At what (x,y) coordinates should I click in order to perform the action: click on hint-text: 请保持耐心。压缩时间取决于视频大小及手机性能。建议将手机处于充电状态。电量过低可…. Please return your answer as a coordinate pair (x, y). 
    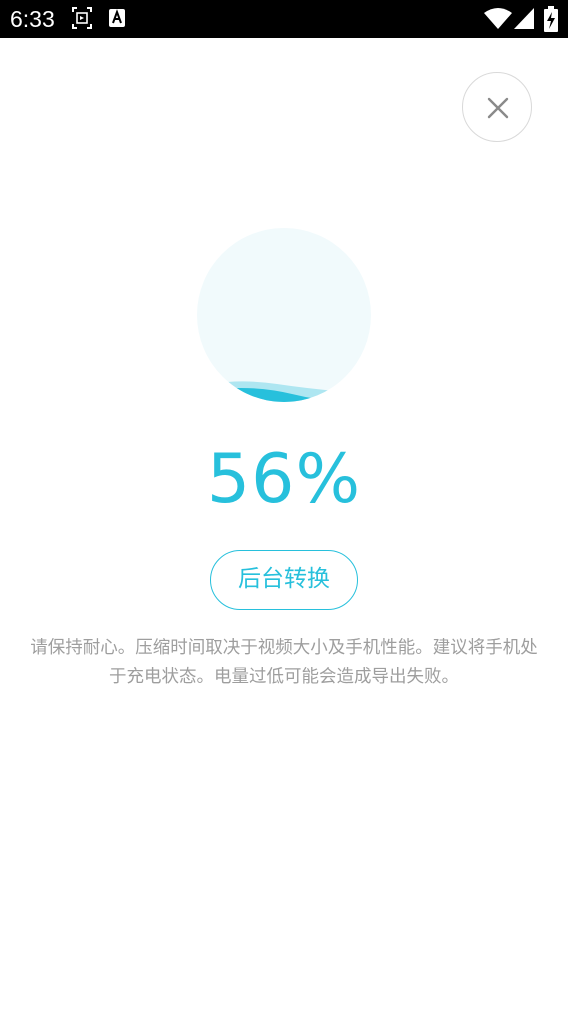
    Looking at the image, I should click on (284, 662).